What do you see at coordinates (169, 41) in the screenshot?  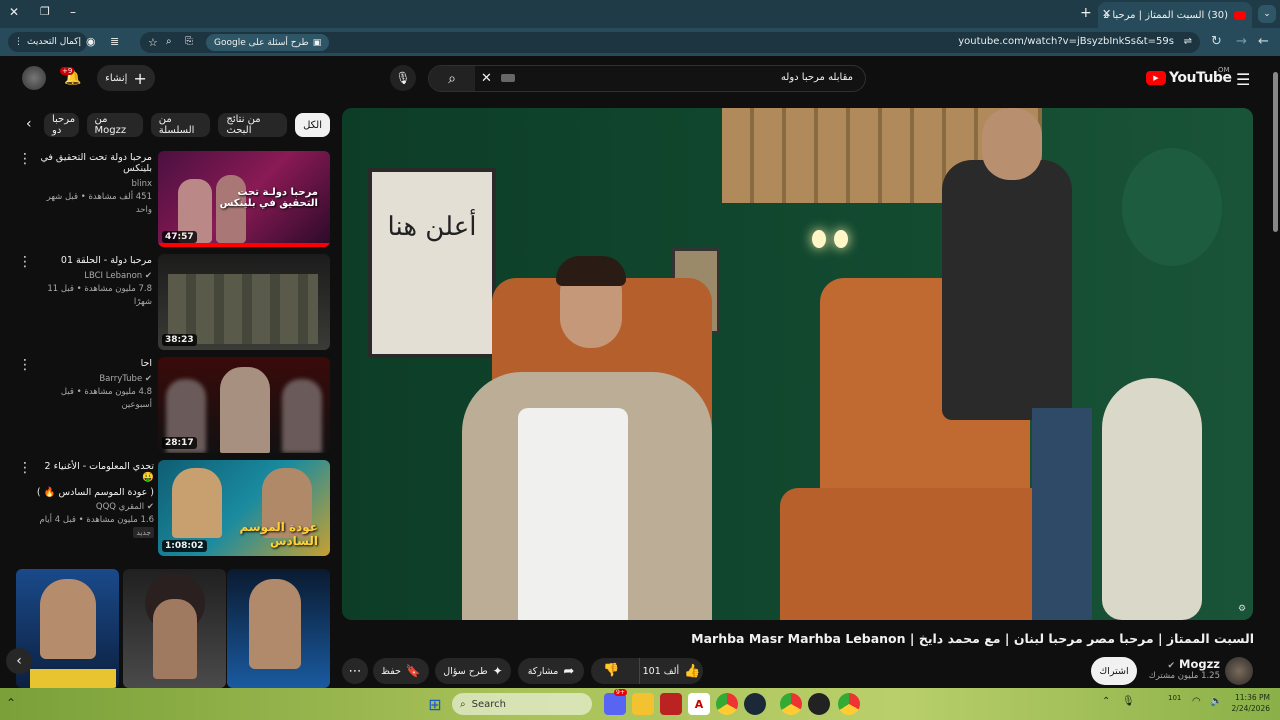 I see `lens-icon: ⌕` at bounding box center [169, 41].